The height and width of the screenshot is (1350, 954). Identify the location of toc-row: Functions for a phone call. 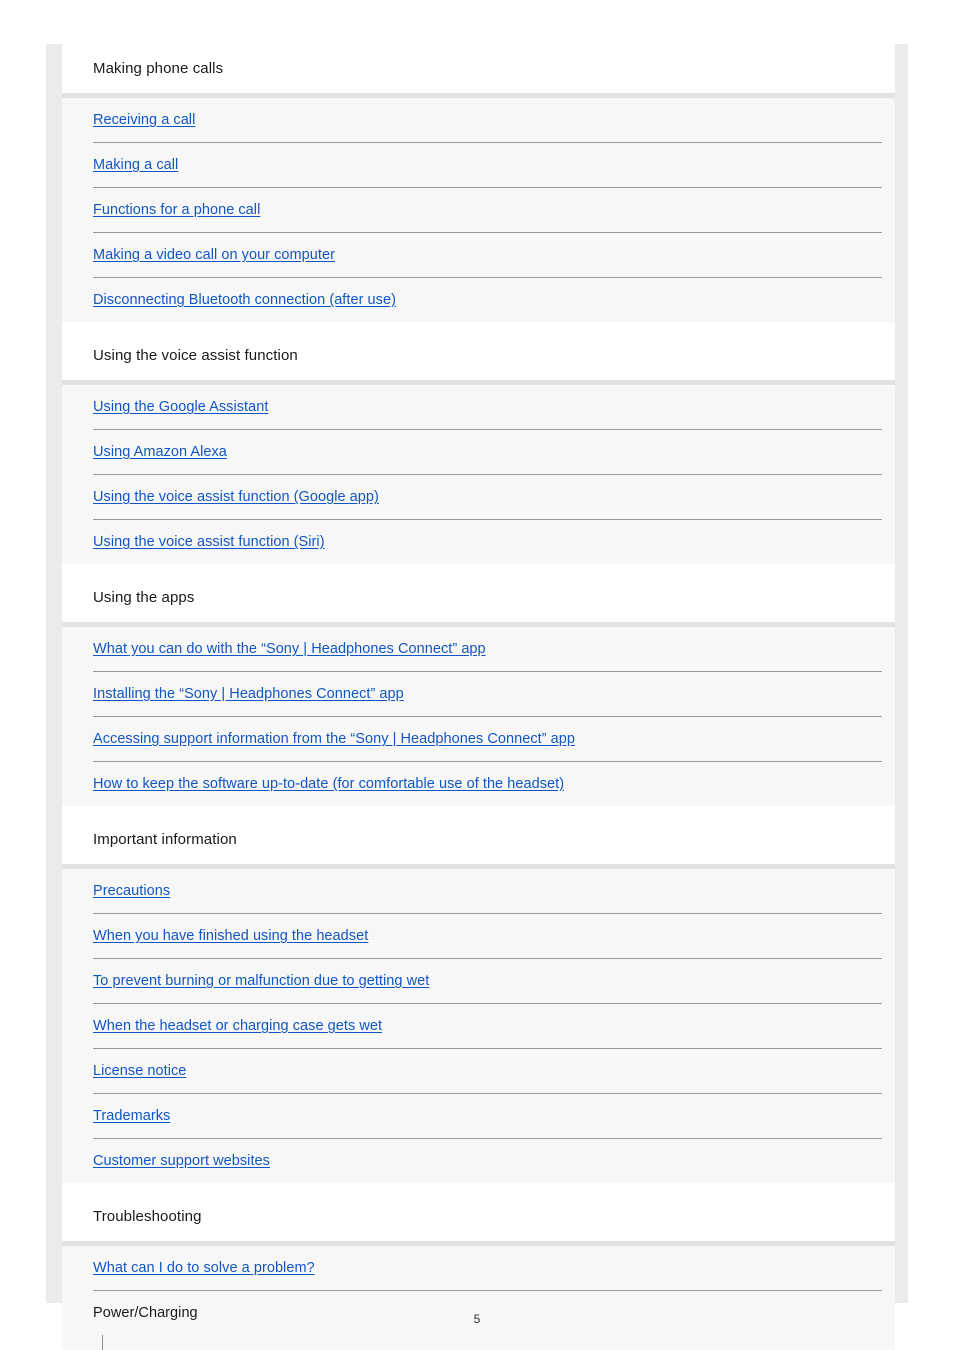
(478, 210).